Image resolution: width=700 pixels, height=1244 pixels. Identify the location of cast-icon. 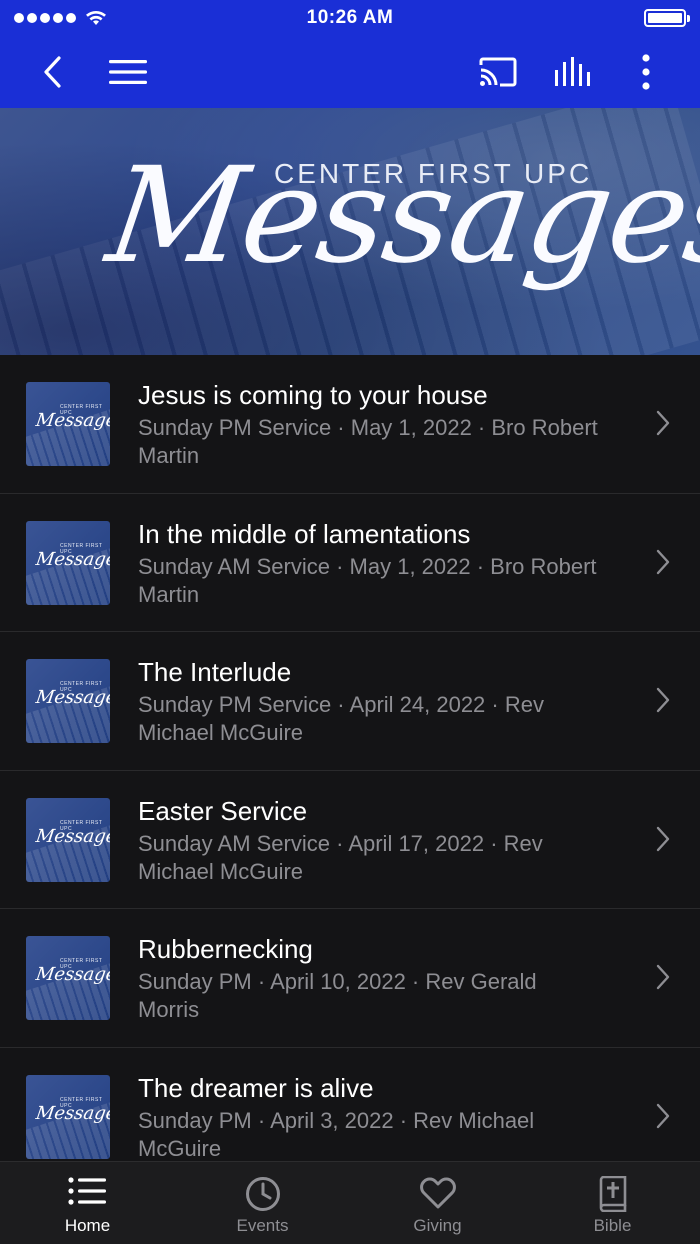
(498, 72).